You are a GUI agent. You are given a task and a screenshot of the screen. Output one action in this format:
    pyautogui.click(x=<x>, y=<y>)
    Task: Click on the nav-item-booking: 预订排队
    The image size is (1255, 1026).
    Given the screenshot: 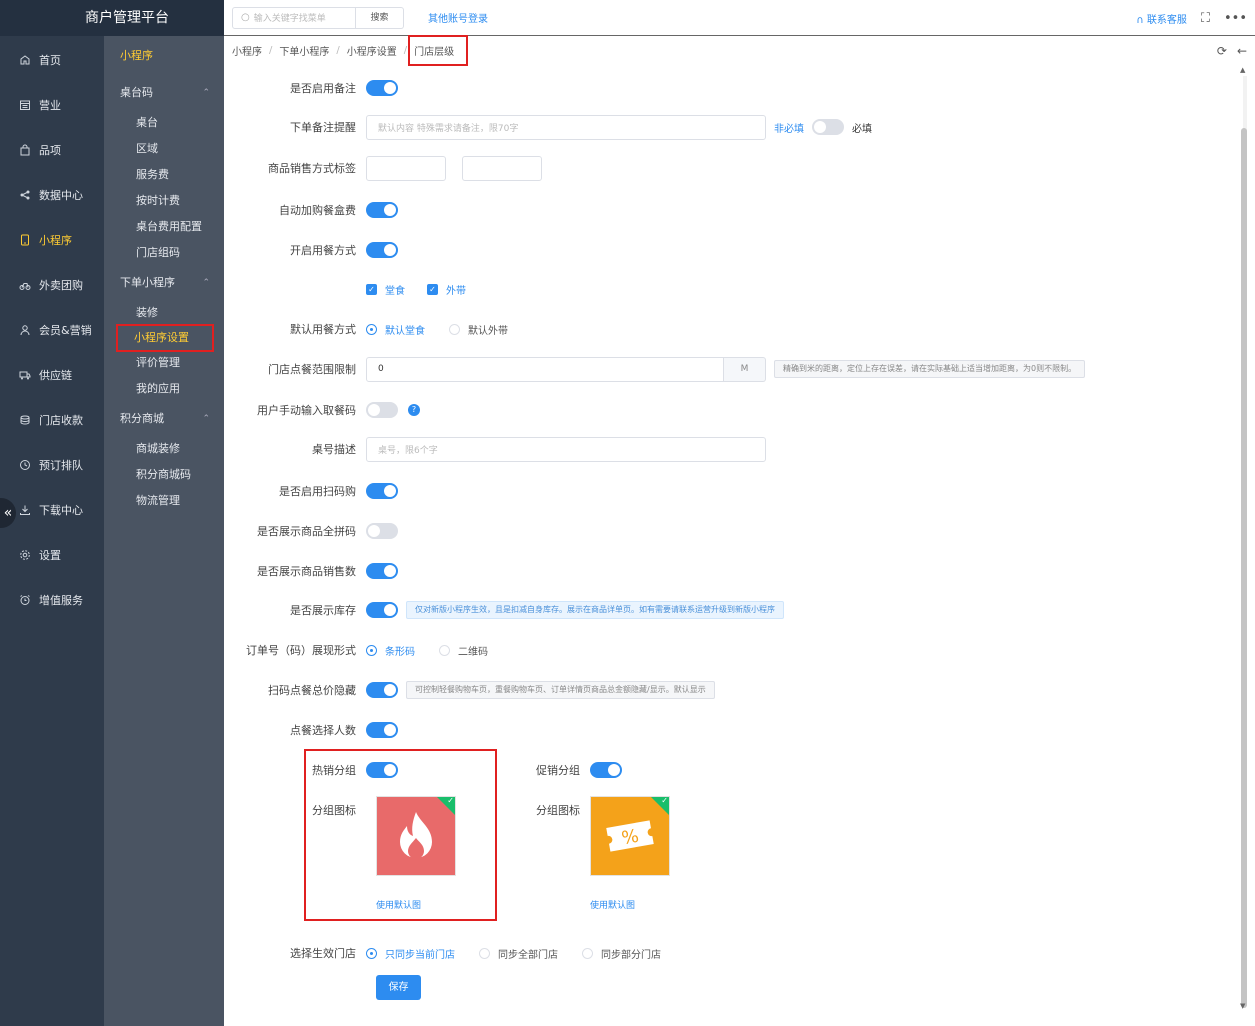 What is the action you would take?
    pyautogui.click(x=52, y=464)
    